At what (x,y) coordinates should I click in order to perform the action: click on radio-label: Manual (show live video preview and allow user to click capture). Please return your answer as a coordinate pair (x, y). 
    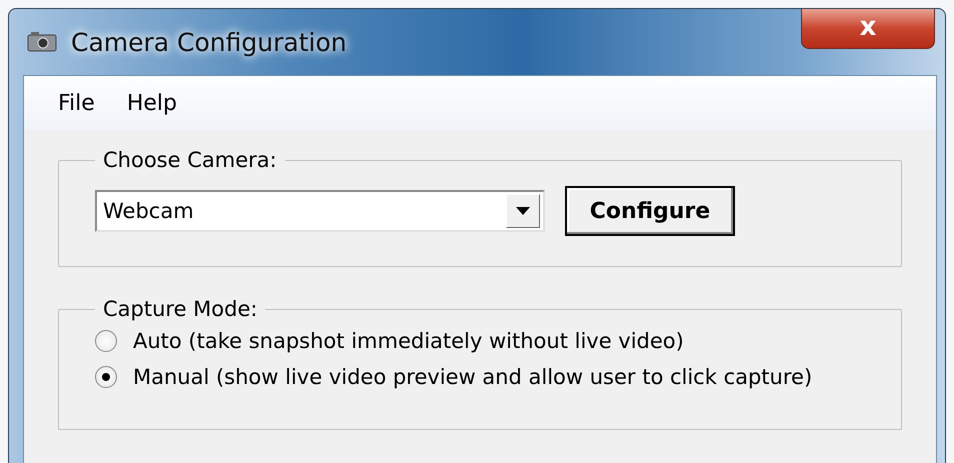
    Looking at the image, I should click on (472, 377).